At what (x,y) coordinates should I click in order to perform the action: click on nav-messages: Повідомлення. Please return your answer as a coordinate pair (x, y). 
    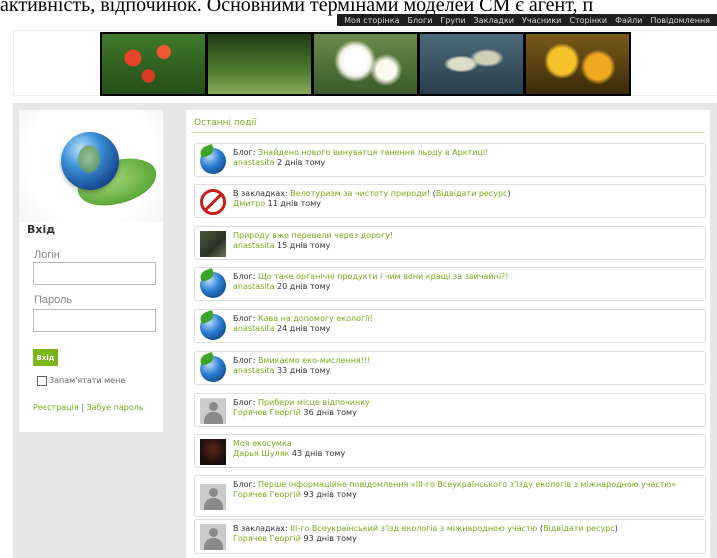
    Looking at the image, I should click on (680, 20).